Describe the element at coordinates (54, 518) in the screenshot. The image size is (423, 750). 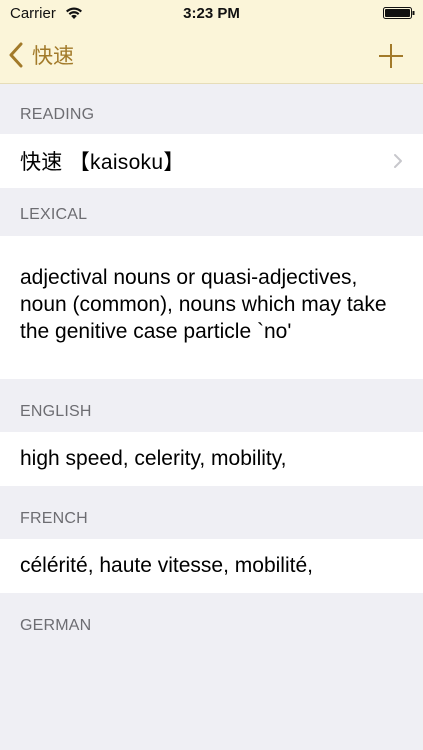
I see `french-section-header: FRENCH` at that location.